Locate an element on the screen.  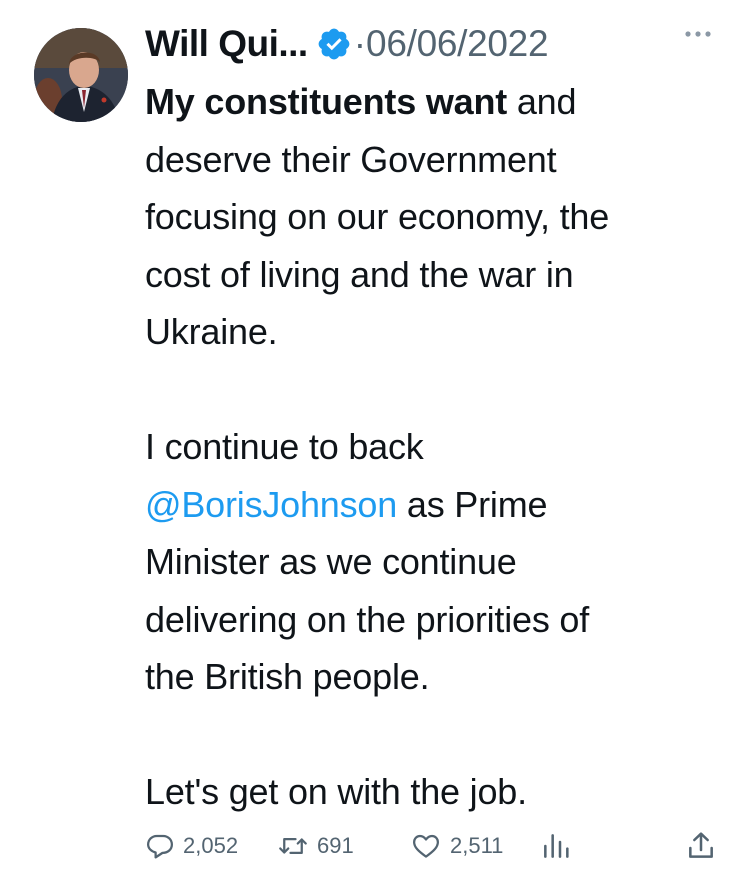
tweet-header: Will Qui... · 06/06/2022 is located at coordinates (435, 44).